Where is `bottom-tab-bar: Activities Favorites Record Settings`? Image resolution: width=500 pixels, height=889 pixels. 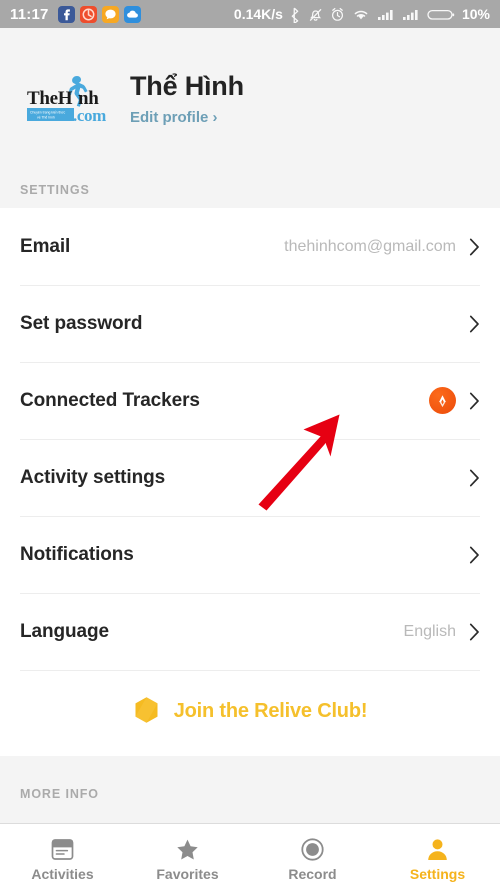 bottom-tab-bar: Activities Favorites Record Settings is located at coordinates (250, 856).